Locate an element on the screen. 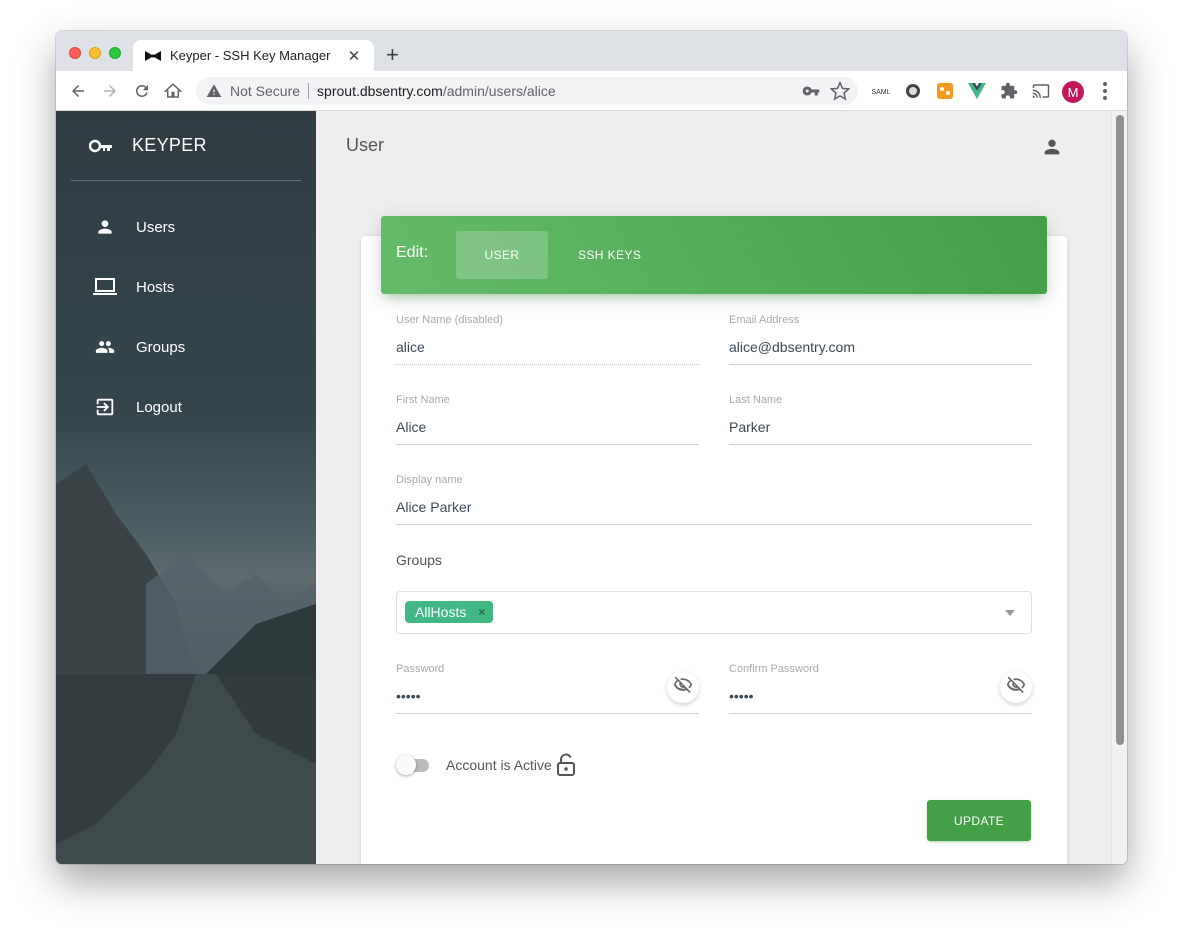 The width and height of the screenshot is (1183, 944). brand: KEYPER is located at coordinates (148, 145).